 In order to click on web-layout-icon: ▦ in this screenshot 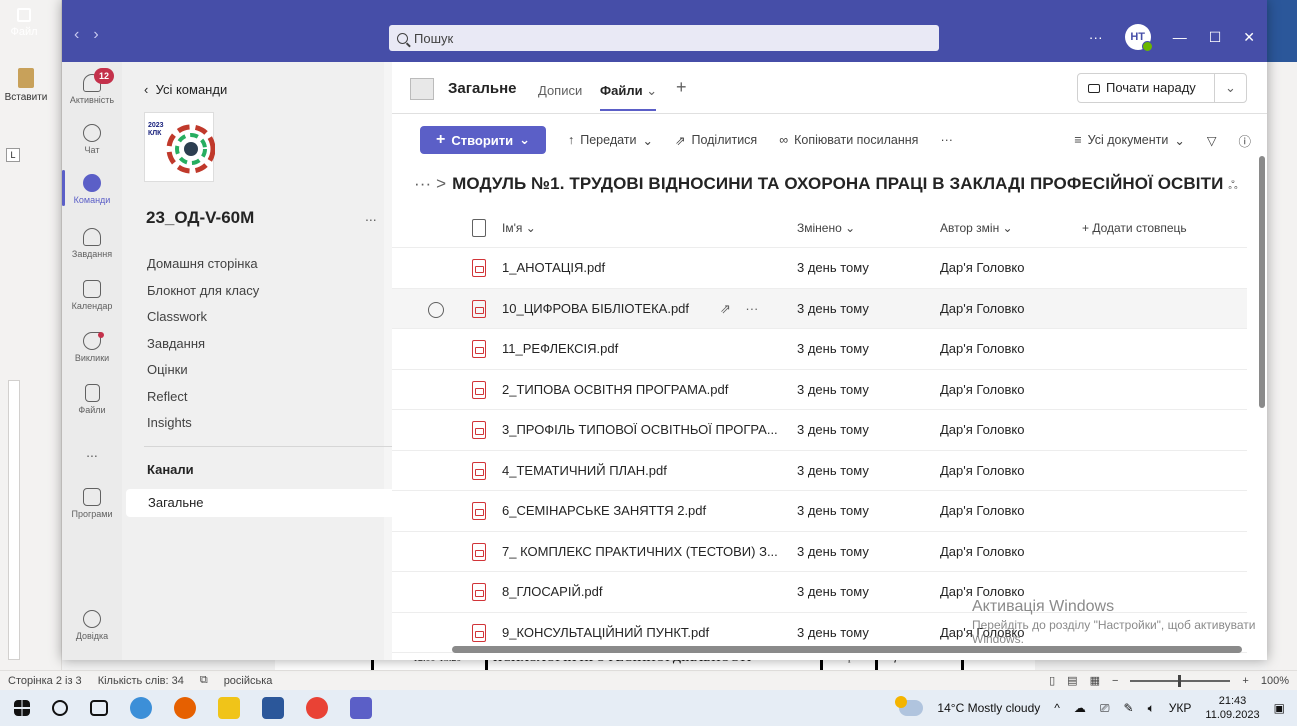, I will do `click(1095, 680)`.